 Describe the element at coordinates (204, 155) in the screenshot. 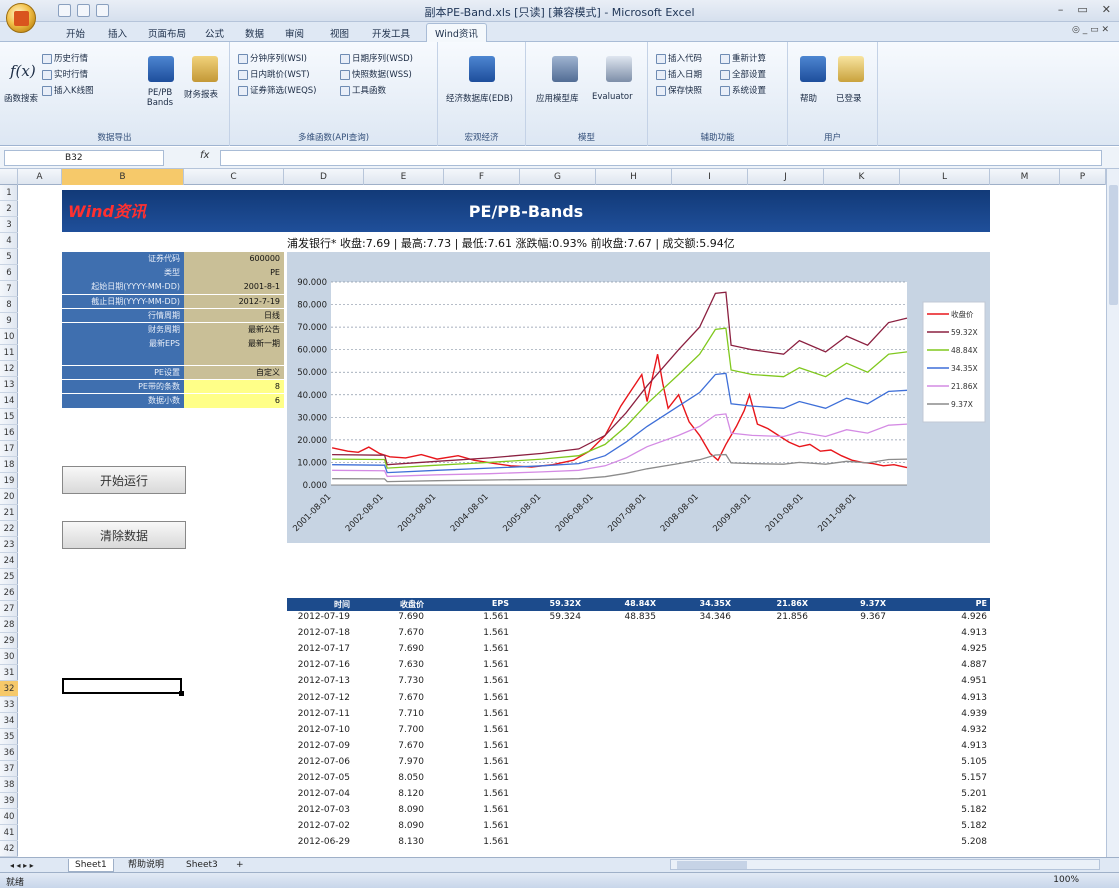

I see `fx-icon: fx` at that location.